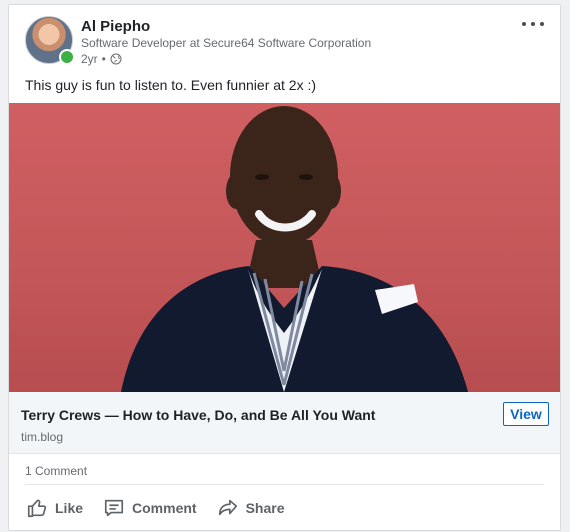 This screenshot has width=570, height=532. I want to click on comment-button: Comment, so click(150, 508).